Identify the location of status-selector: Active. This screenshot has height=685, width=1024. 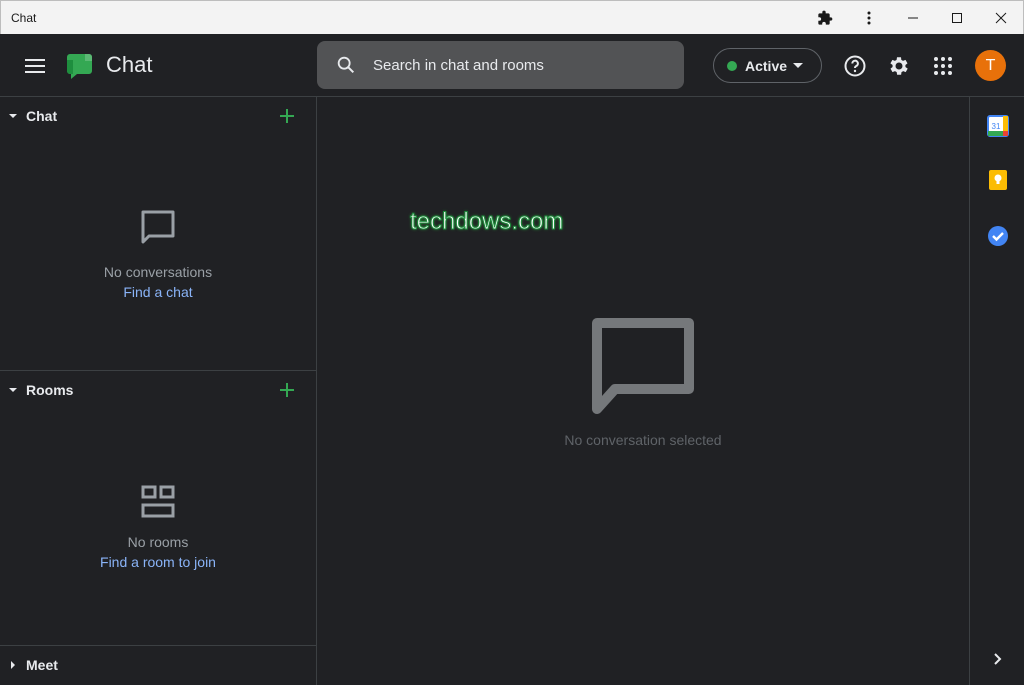
(767, 65).